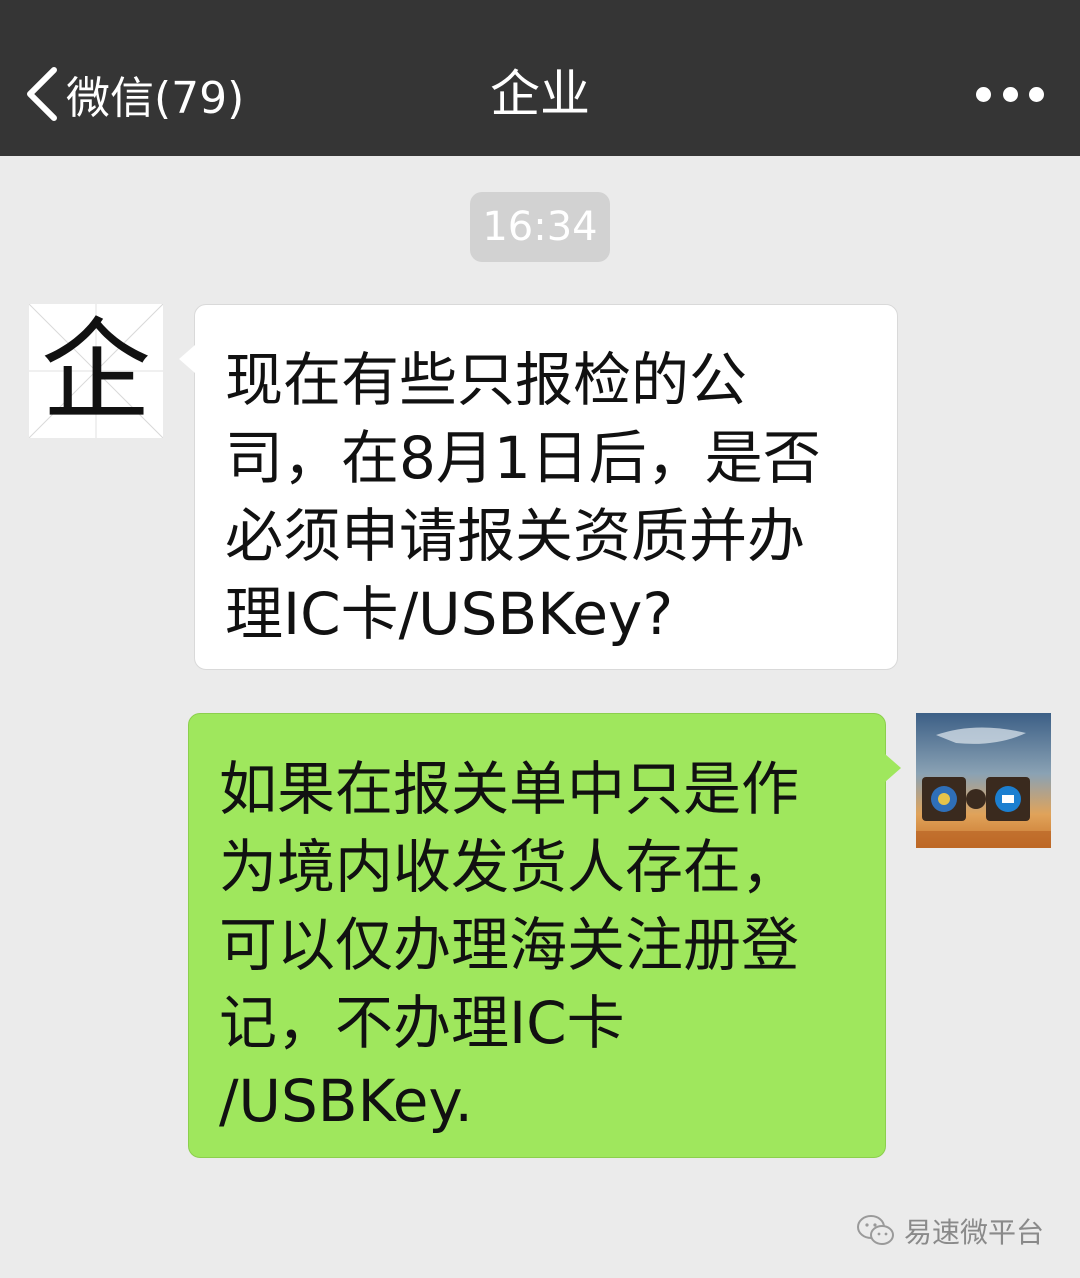 This screenshot has width=1080, height=1278. What do you see at coordinates (540, 227) in the screenshot?
I see `message-timestamp: 16:34` at bounding box center [540, 227].